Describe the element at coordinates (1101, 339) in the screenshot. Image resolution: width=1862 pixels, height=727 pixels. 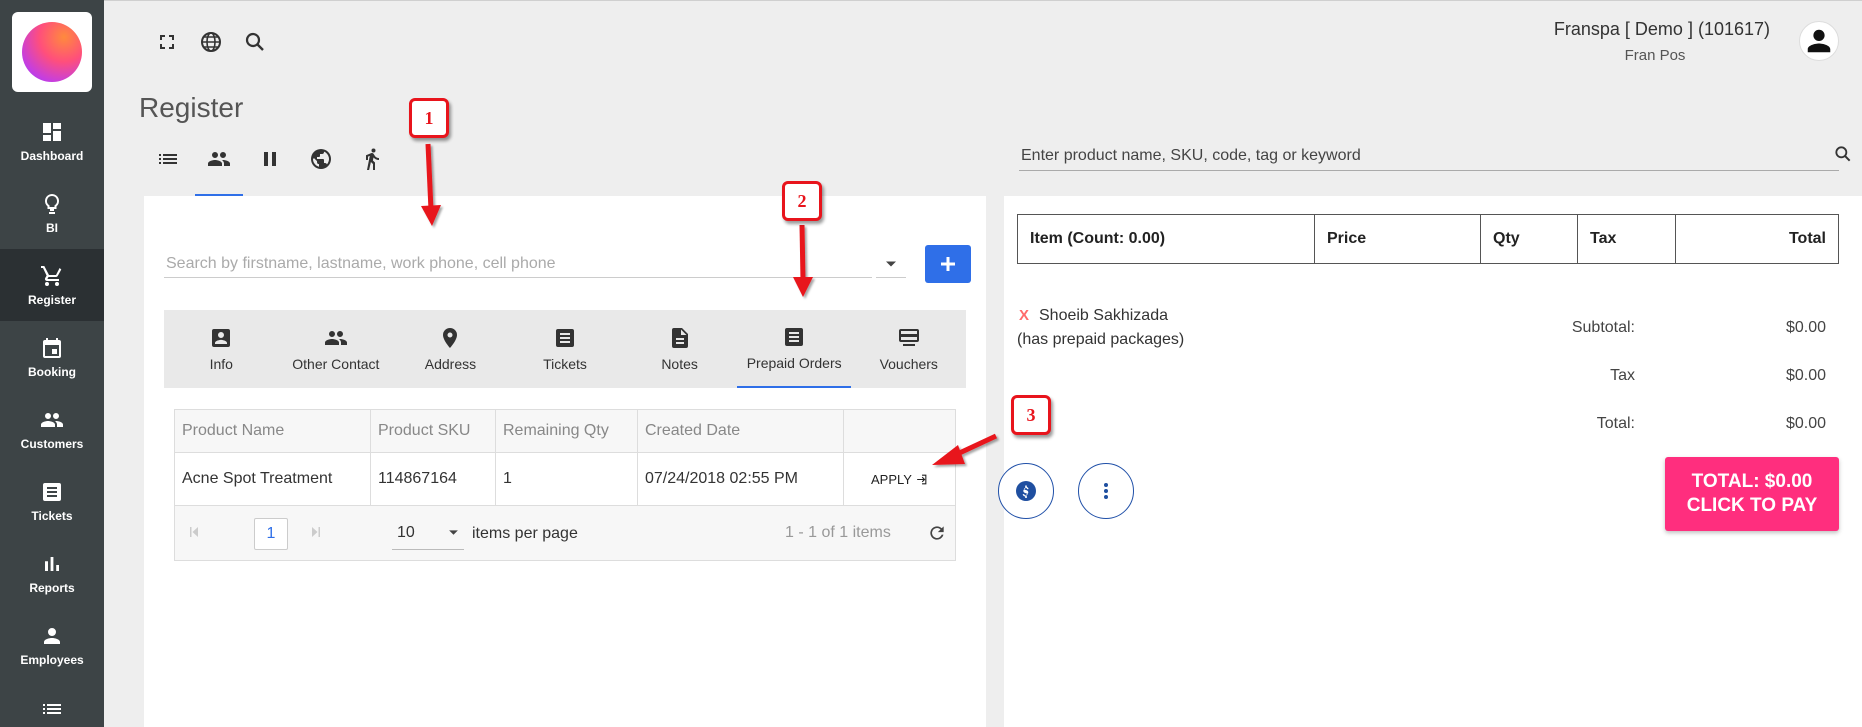
I see `cart-customer-note: (has prepaid packages)` at that location.